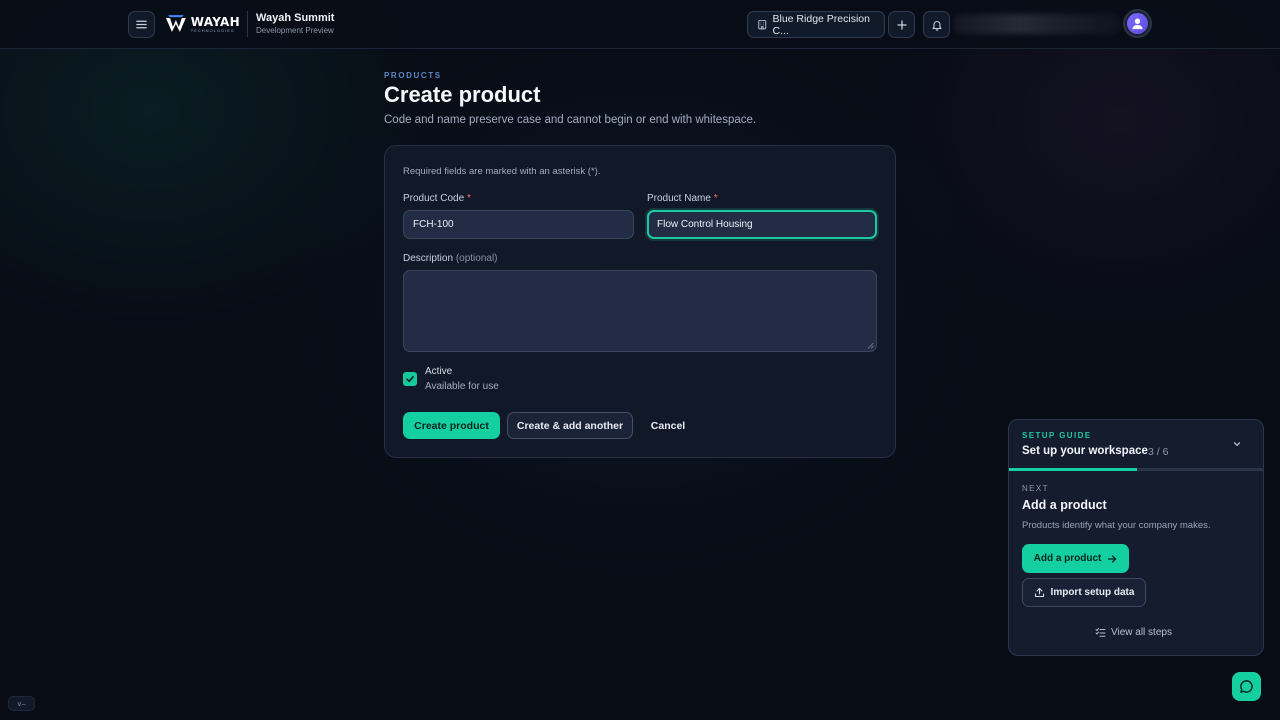  What do you see at coordinates (1075, 558) in the screenshot?
I see `add-product-button: Add a product` at bounding box center [1075, 558].